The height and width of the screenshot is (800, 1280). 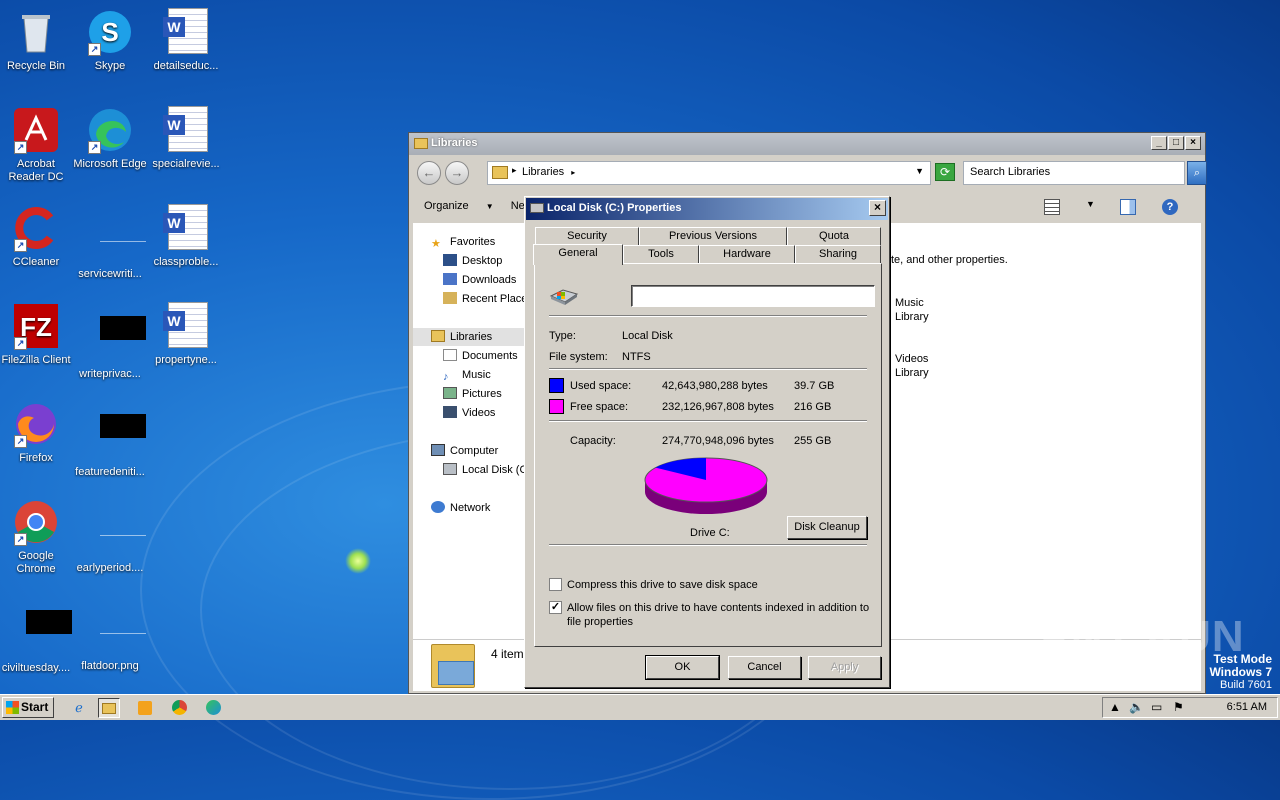 I want to click on filezilla-icon: FZ ↗, so click(x=36, y=326).